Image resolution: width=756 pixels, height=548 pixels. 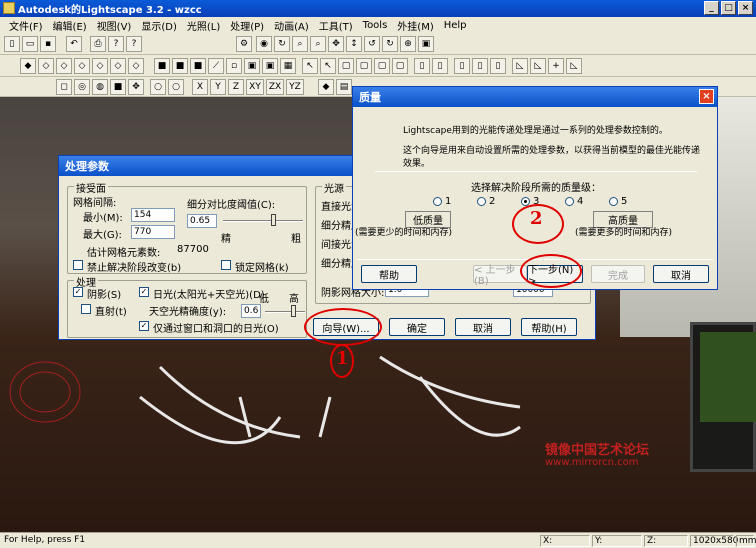 I want to click on camera-icon: ▣, so click(x=426, y=44).